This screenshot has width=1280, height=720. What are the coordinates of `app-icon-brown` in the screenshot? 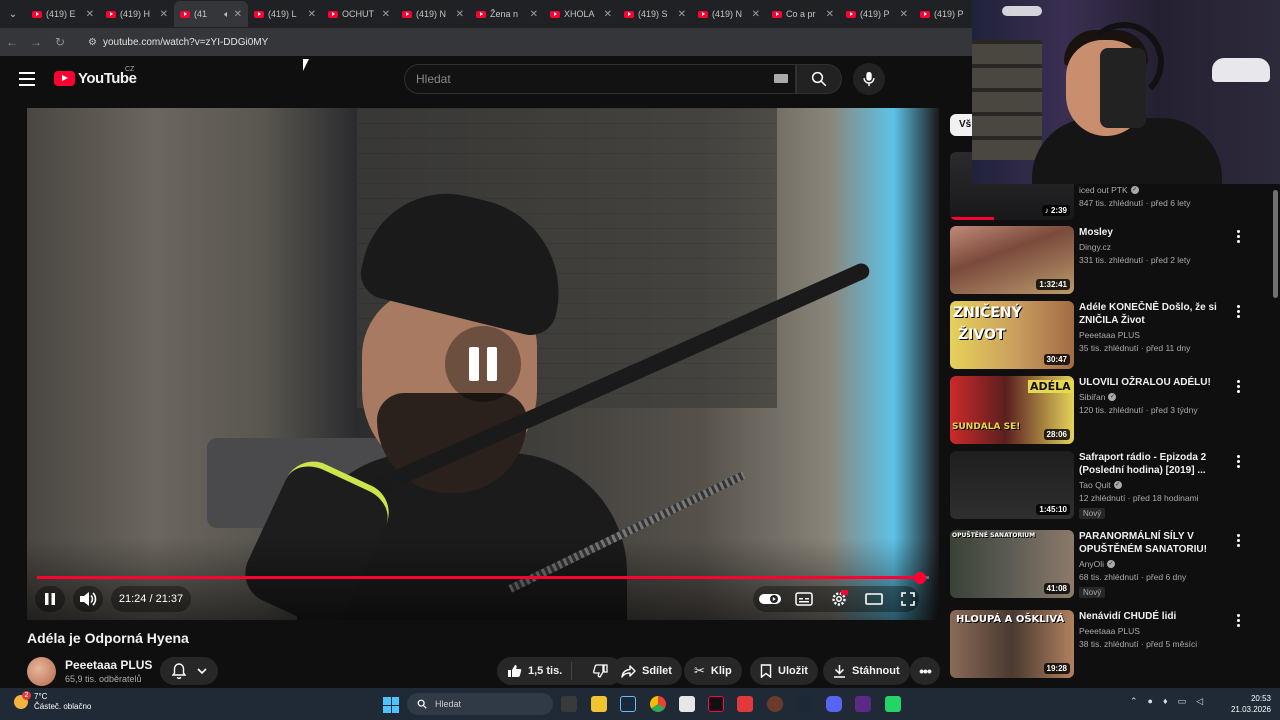 It's located at (775, 704).